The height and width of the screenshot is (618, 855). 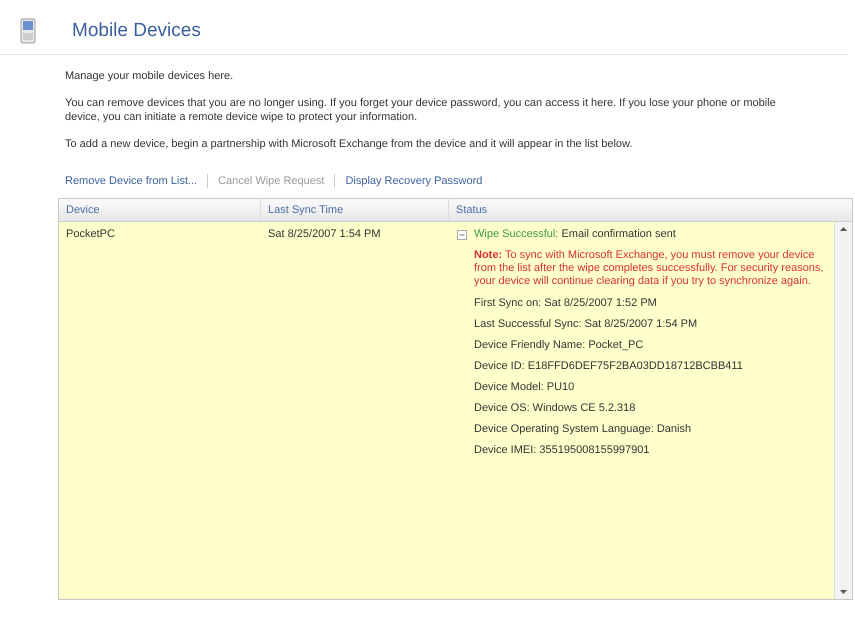 What do you see at coordinates (28, 31) in the screenshot?
I see `mobile-phone-icon` at bounding box center [28, 31].